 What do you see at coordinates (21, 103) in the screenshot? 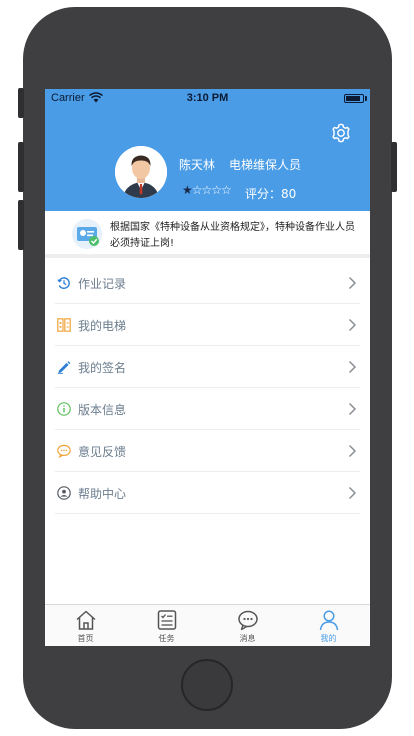
I see `mute-switch` at bounding box center [21, 103].